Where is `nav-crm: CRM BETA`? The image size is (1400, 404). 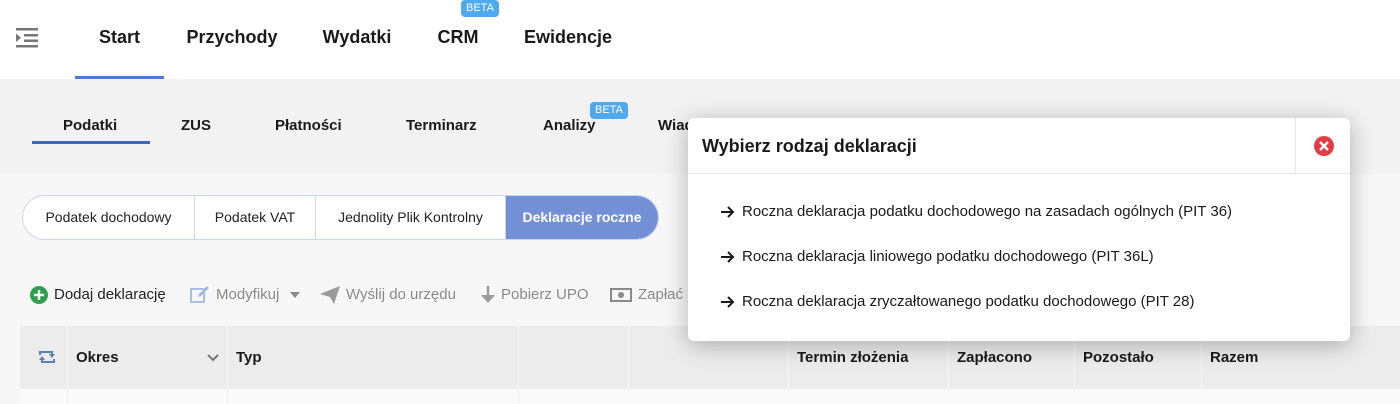
nav-crm: CRM BETA is located at coordinates (465, 39).